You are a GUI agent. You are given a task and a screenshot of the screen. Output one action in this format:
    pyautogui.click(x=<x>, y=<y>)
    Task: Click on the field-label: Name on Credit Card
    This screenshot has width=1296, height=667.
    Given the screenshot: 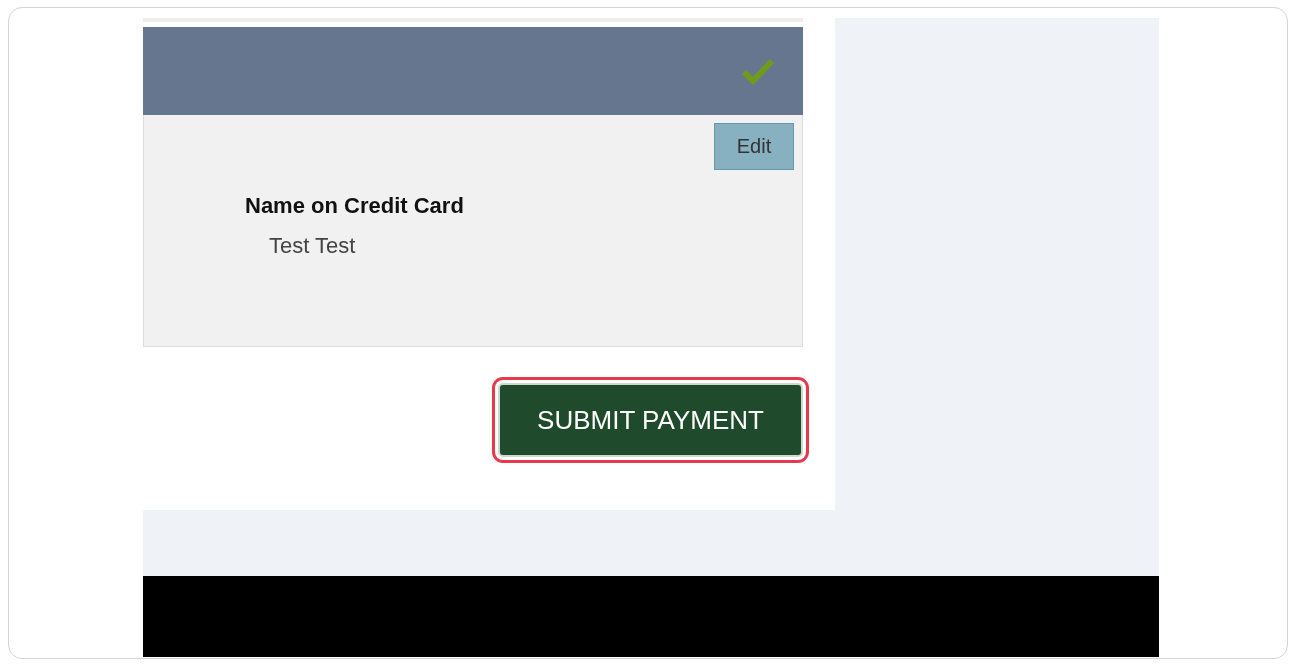 What is the action you would take?
    pyautogui.click(x=354, y=206)
    